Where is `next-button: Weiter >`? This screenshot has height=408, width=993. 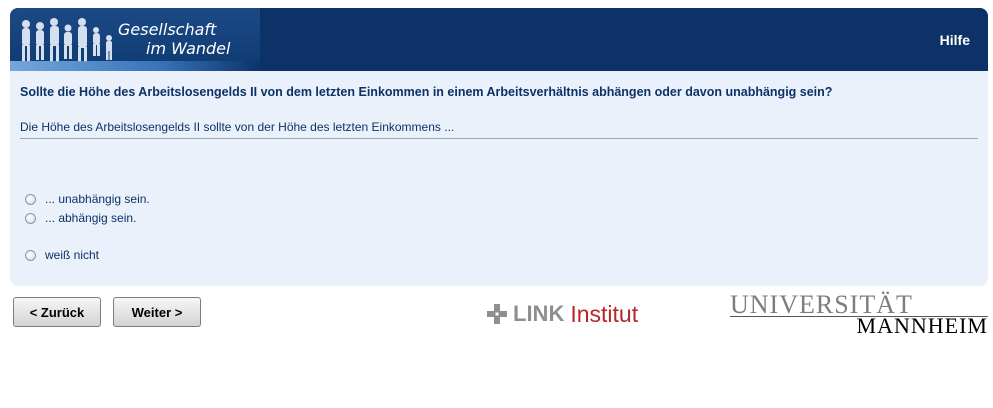
next-button: Weiter > is located at coordinates (157, 312).